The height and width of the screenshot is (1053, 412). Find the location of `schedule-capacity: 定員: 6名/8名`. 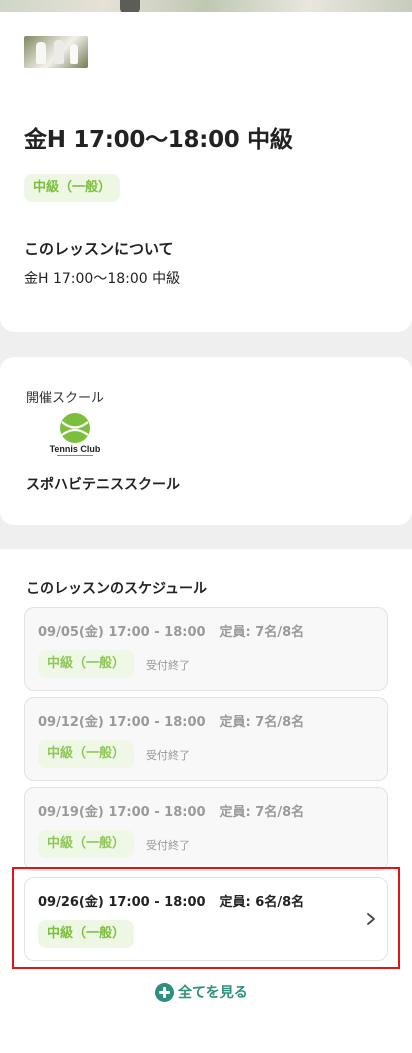

schedule-capacity: 定員: 6名/8名 is located at coordinates (262, 902).